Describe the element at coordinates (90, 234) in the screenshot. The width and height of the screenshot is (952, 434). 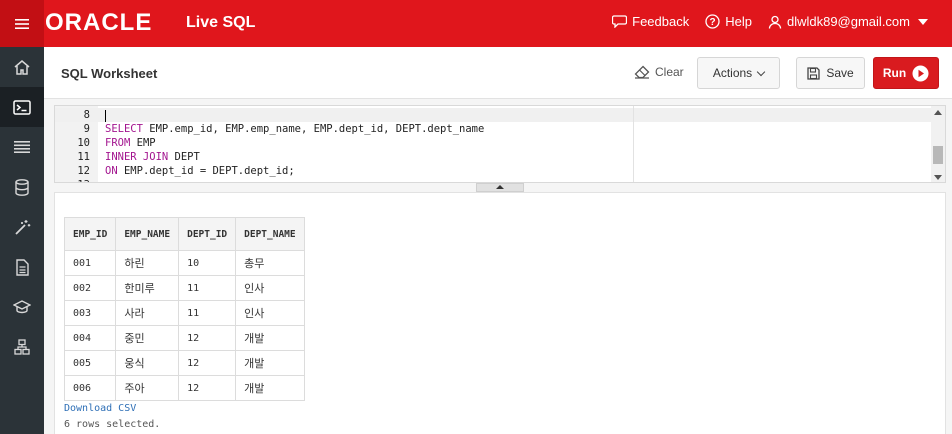
I see `column-header: EMP_ID` at that location.